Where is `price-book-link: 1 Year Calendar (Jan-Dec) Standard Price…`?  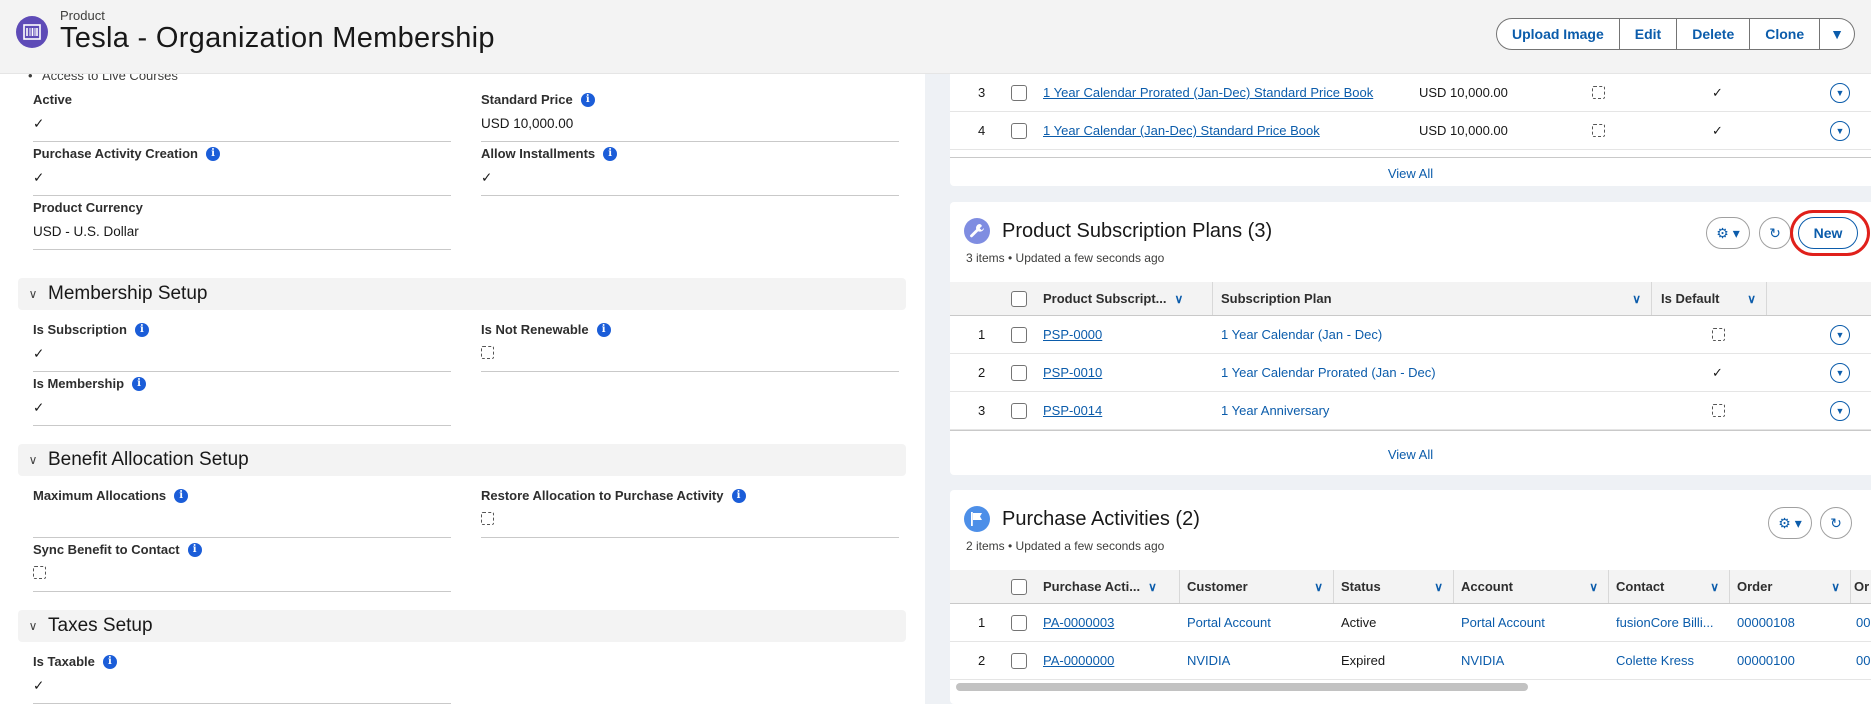
price-book-link: 1 Year Calendar (Jan-Dec) Standard Price… is located at coordinates (1181, 130).